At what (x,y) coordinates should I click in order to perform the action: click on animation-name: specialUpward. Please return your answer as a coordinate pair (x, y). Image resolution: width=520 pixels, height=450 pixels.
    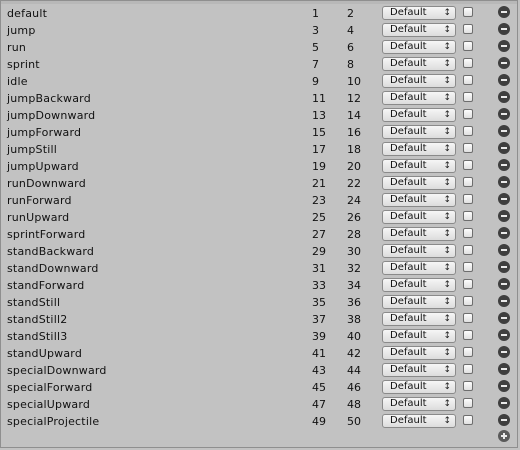
    Looking at the image, I should click on (49, 404).